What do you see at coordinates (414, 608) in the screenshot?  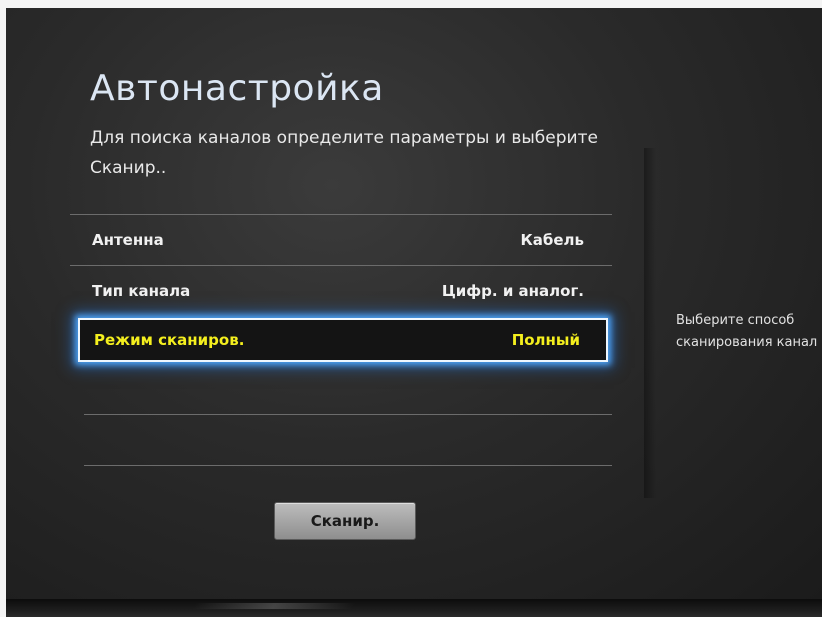 I see `tv-bezel` at bounding box center [414, 608].